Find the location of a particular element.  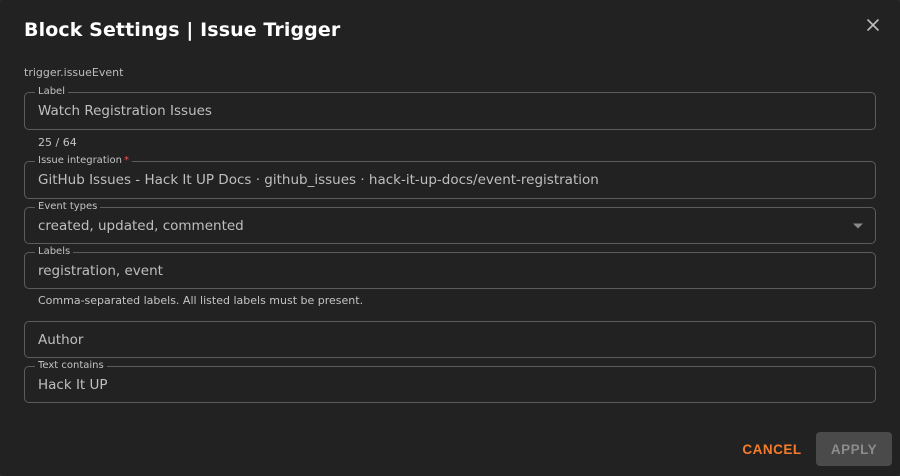

issue-integration-legend: Issue integration * is located at coordinates (83, 161).